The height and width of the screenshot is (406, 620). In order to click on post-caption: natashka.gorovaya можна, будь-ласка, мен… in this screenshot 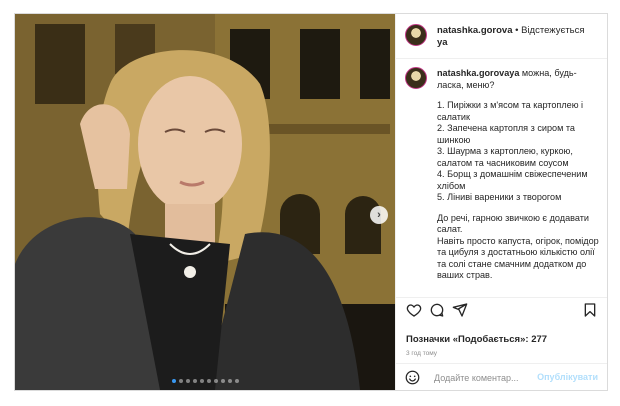, I will do `click(519, 175)`.